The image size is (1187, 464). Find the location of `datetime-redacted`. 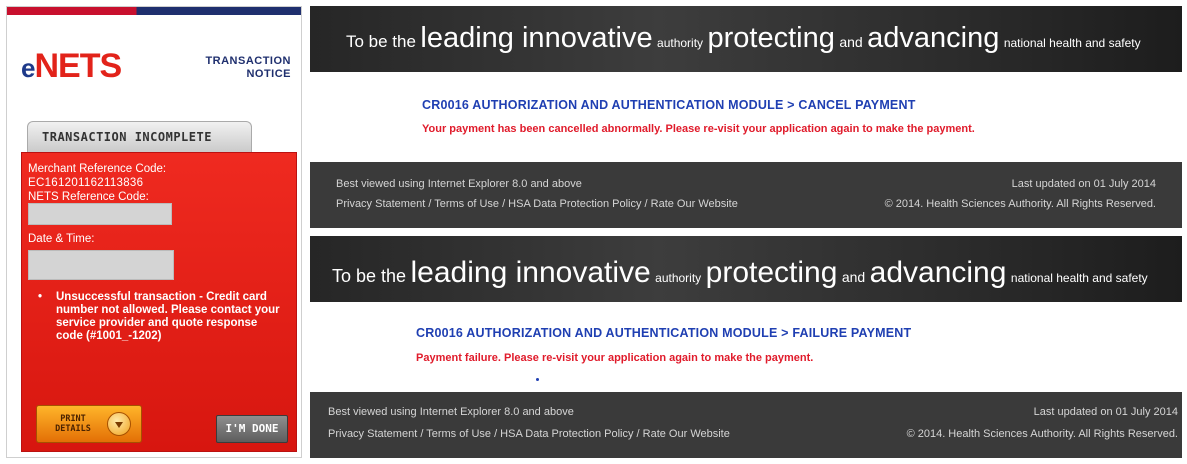

datetime-redacted is located at coordinates (101, 265).